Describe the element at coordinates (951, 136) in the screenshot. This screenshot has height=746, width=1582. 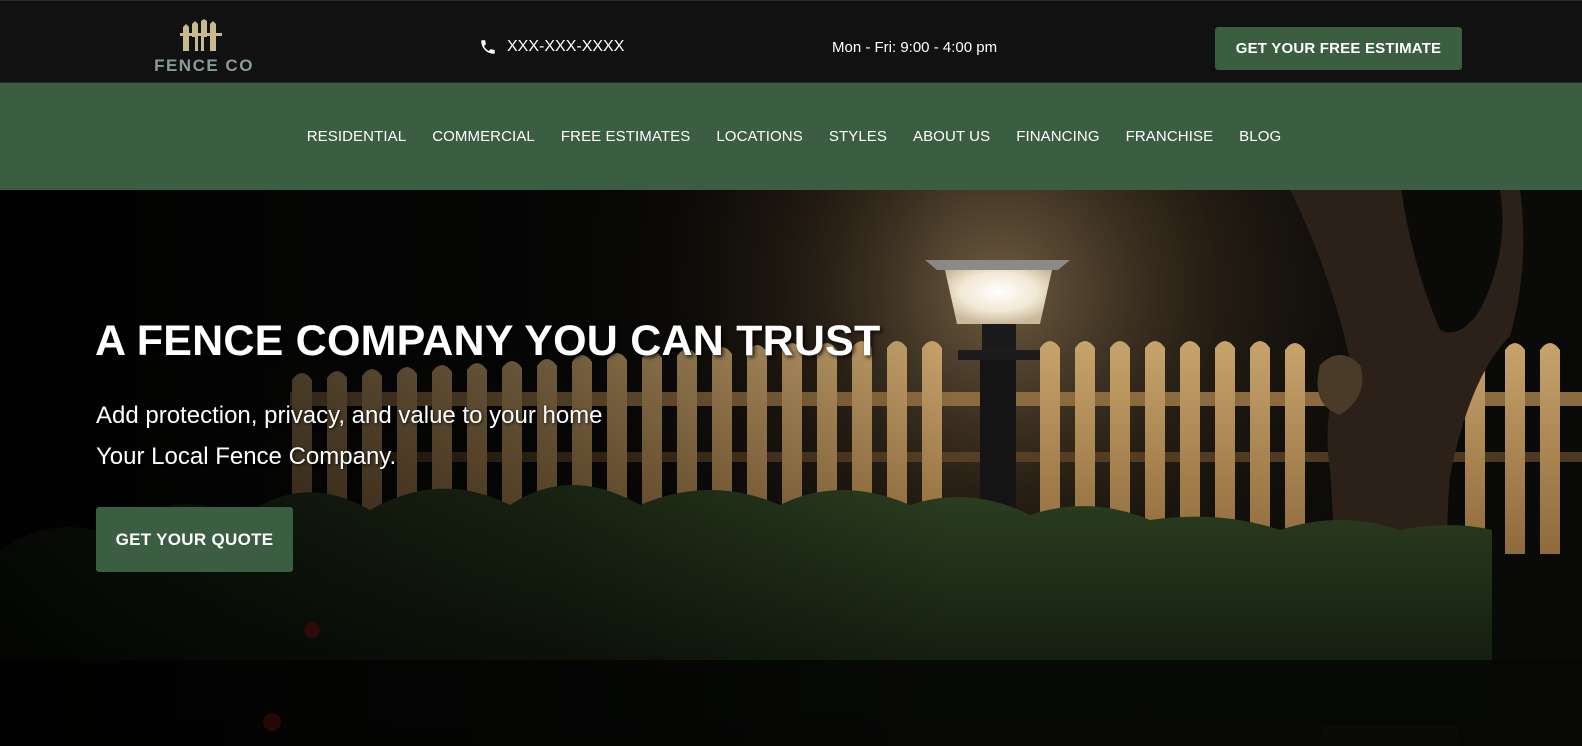
I see `nav-item-about-us: ABOUT US` at that location.